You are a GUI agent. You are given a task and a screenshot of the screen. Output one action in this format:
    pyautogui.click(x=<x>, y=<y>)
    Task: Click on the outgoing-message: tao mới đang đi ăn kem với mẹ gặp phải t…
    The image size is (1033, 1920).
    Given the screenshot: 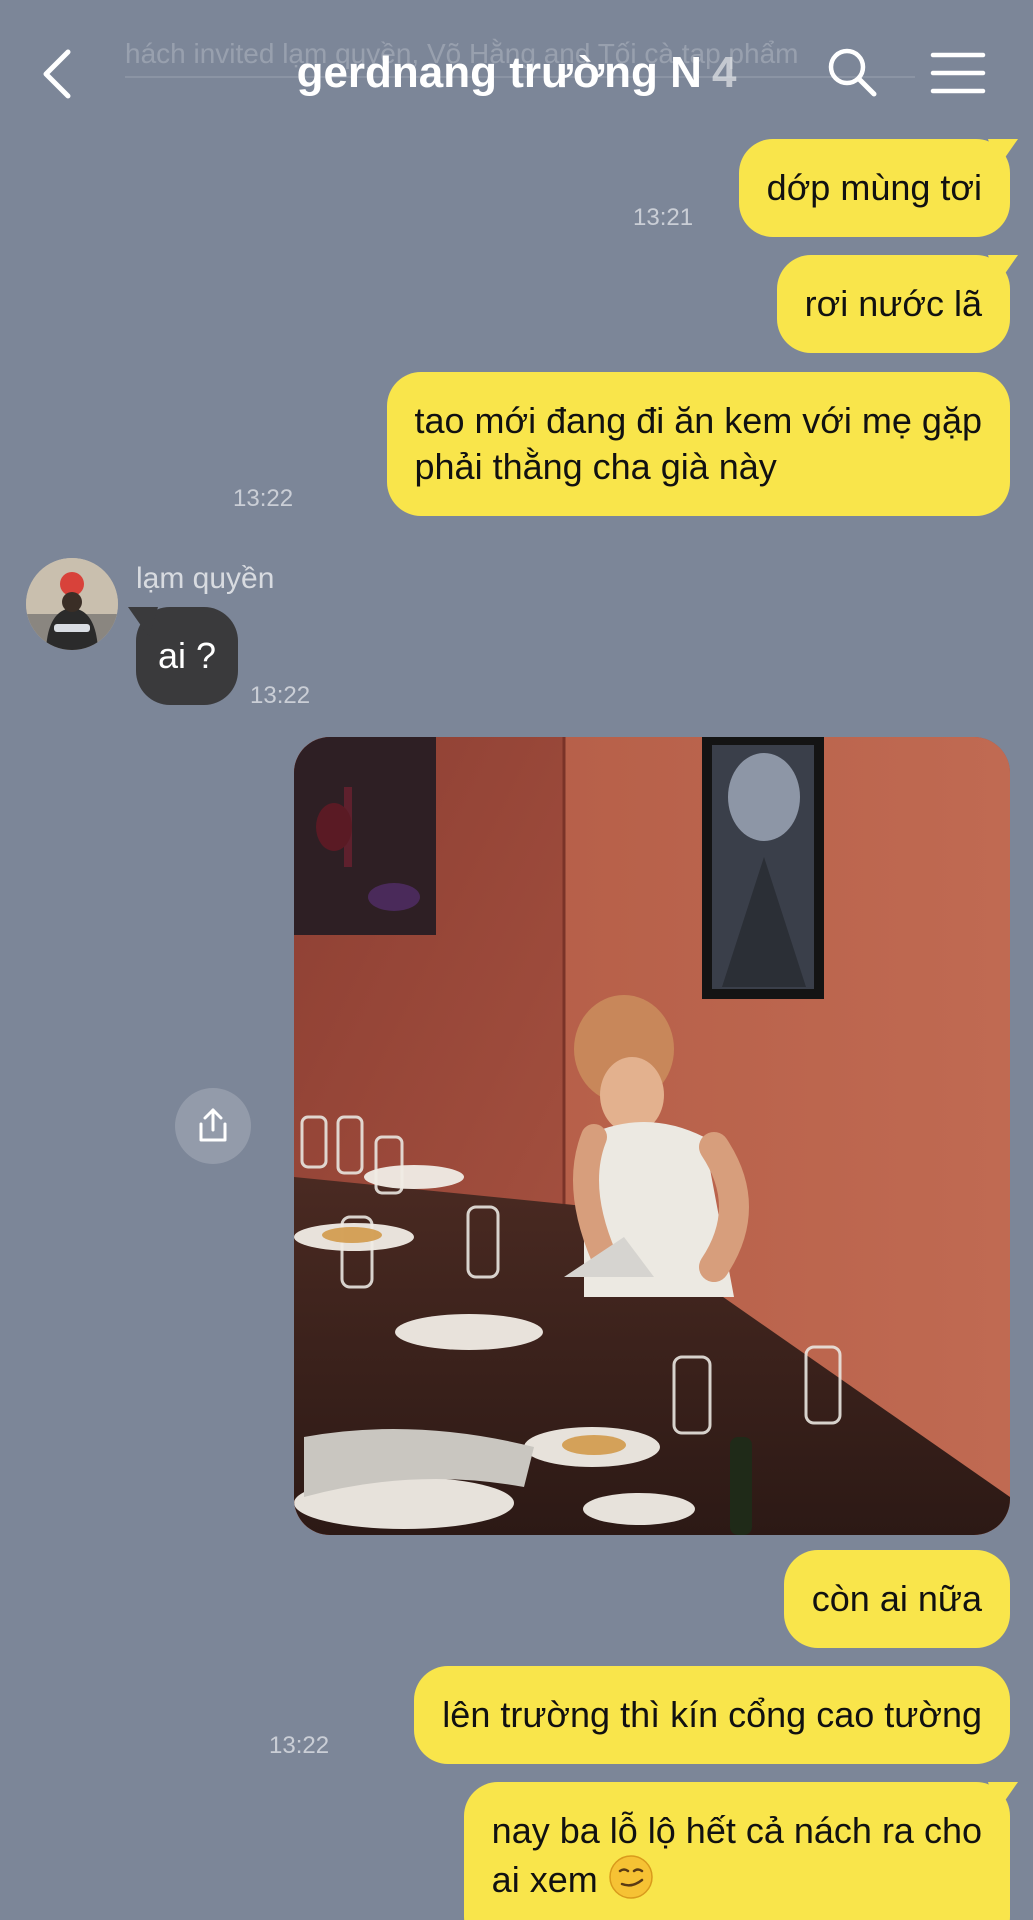 What is the action you would take?
    pyautogui.click(x=698, y=444)
    